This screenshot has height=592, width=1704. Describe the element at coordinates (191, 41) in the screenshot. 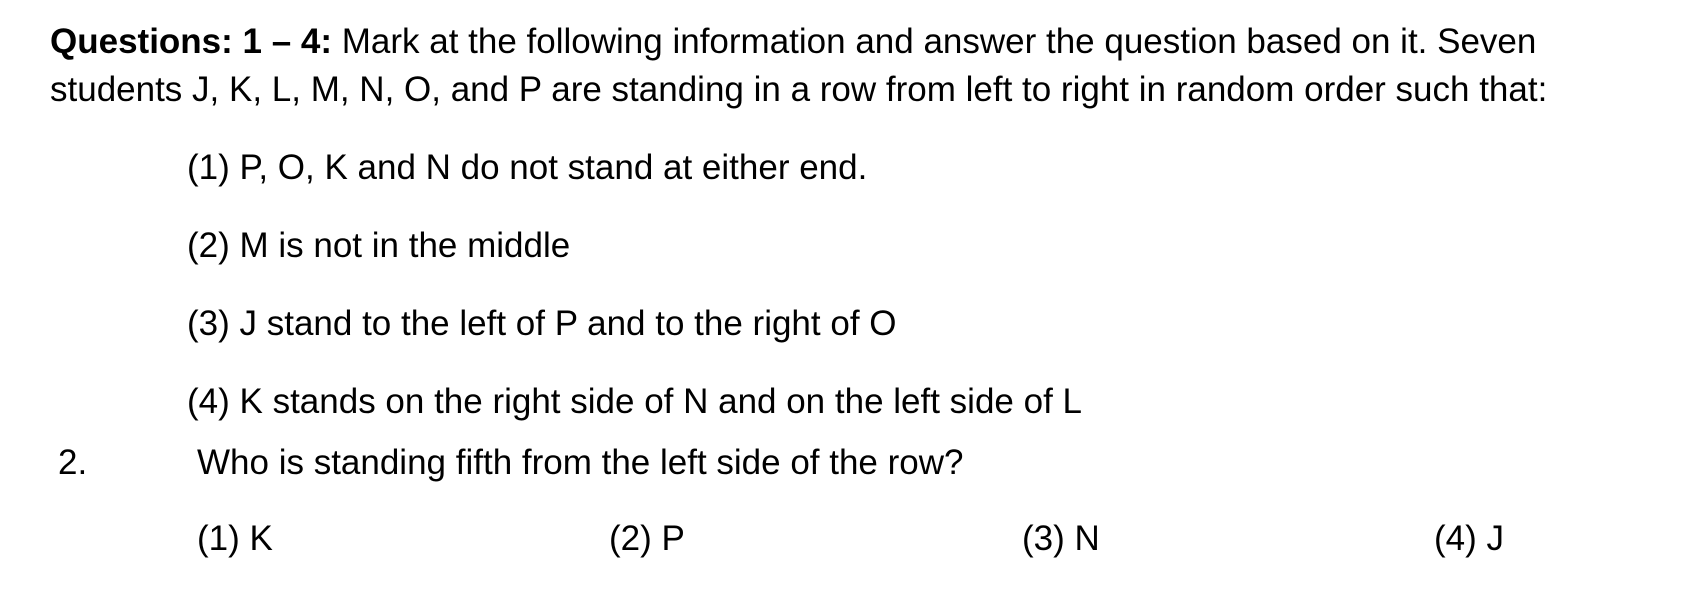

I see `questions-label: Questions: 1 – 4:` at that location.